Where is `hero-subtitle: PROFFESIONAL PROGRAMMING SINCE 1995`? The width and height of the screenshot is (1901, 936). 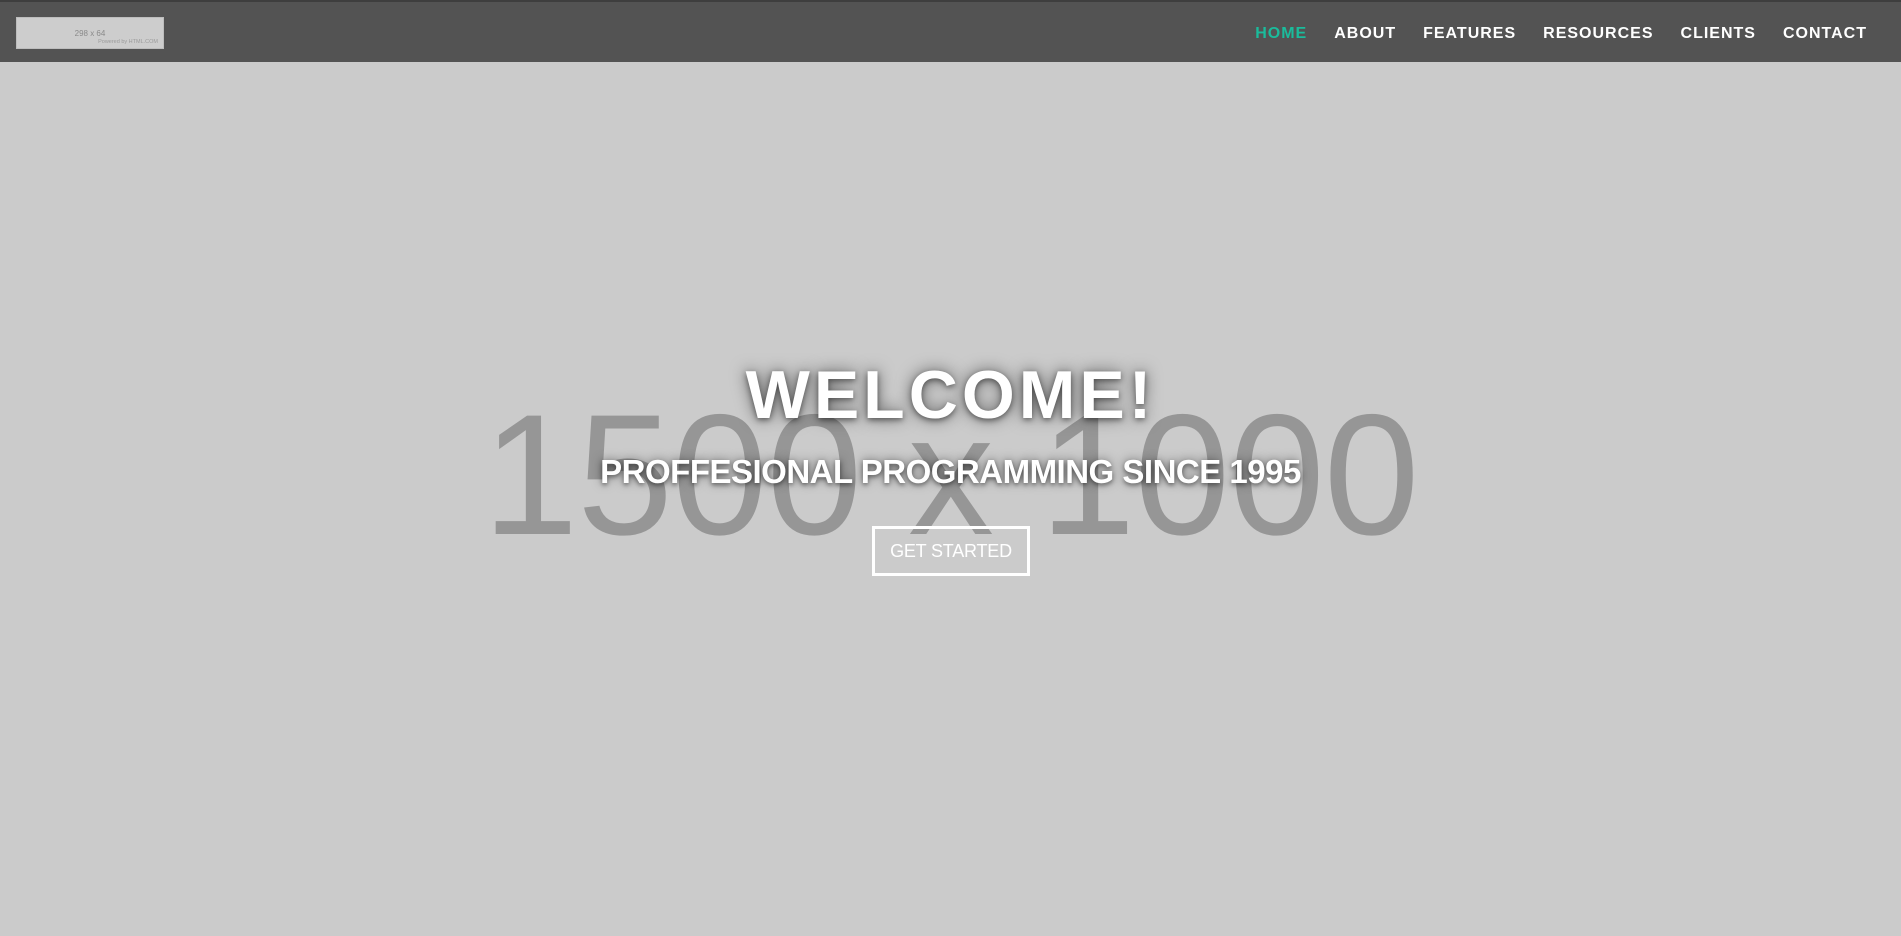
hero-subtitle: PROFFESIONAL PROGRAMMING SINCE 1995 is located at coordinates (950, 471).